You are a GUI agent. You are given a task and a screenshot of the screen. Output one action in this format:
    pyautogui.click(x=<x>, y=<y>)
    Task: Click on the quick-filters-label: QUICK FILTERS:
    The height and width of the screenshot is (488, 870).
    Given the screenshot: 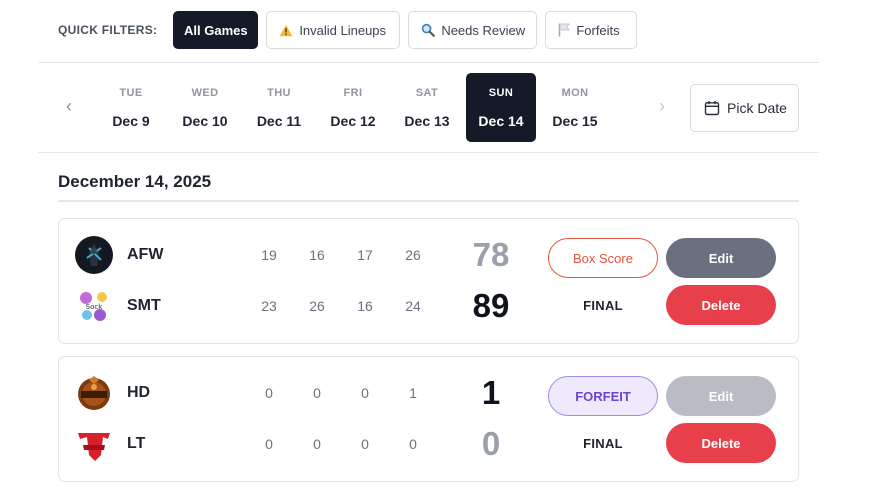 What is the action you would take?
    pyautogui.click(x=108, y=30)
    